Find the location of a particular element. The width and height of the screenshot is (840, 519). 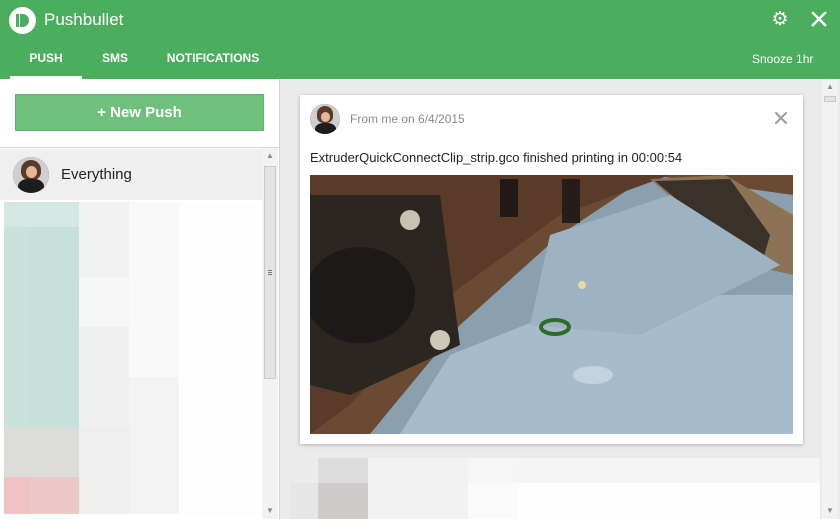

app-title: Pushbullet is located at coordinates (84, 19).